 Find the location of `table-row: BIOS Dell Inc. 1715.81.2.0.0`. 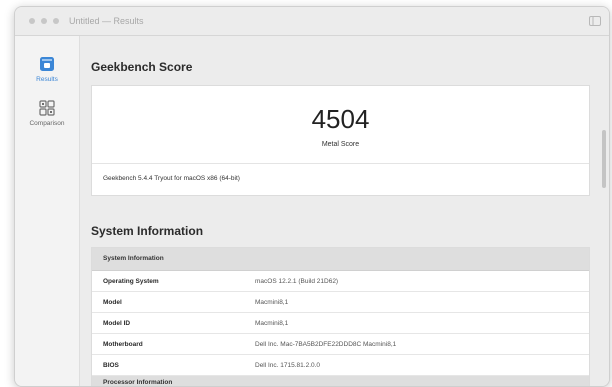

table-row: BIOS Dell Inc. 1715.81.2.0.0 is located at coordinates (340, 365).